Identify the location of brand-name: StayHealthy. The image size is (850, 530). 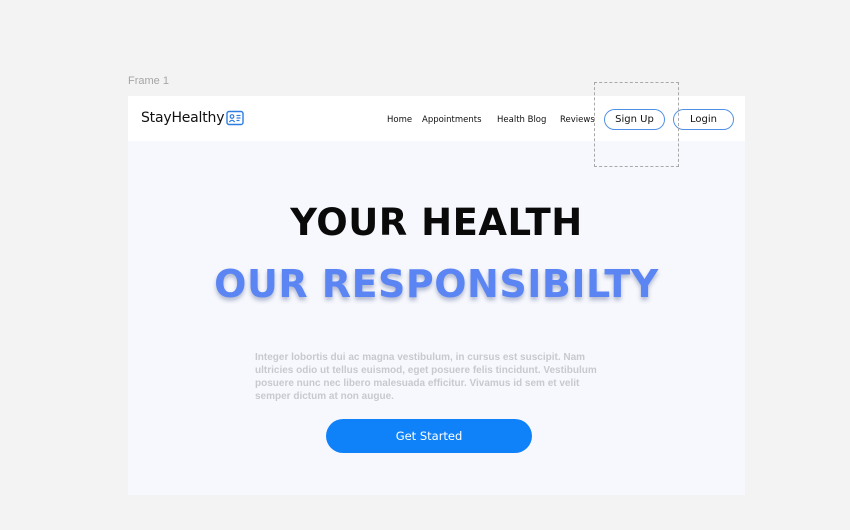
(183, 118).